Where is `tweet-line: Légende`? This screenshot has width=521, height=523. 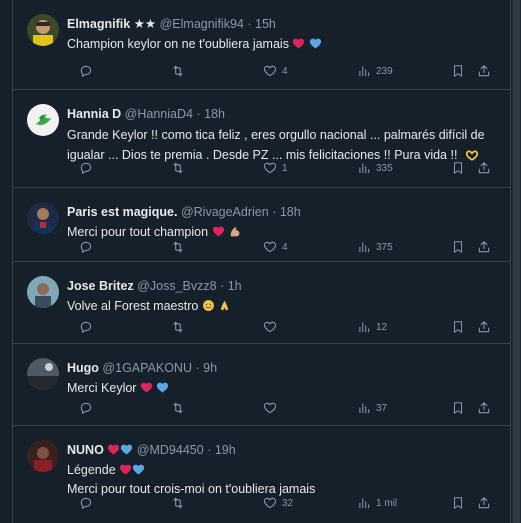 tweet-line: Légende is located at coordinates (91, 470).